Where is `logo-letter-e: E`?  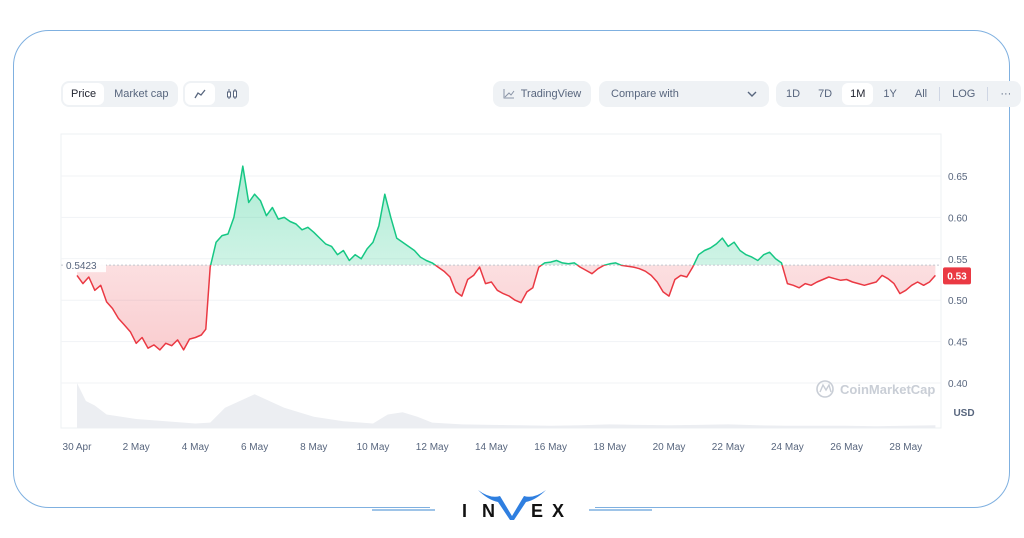
logo-letter-e: E is located at coordinates (537, 511).